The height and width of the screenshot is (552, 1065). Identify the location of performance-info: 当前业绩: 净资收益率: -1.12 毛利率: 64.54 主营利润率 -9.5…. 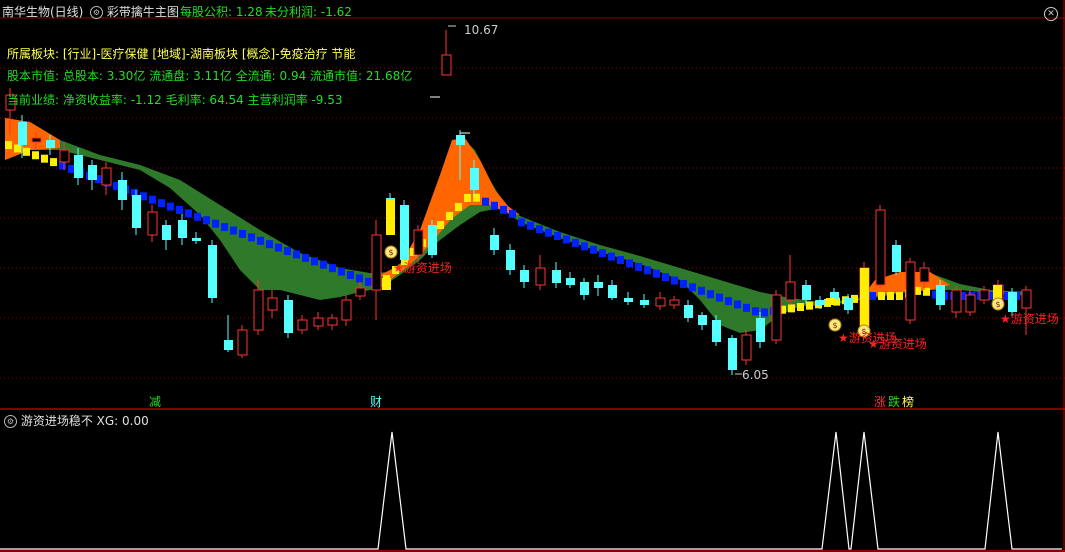
(175, 100).